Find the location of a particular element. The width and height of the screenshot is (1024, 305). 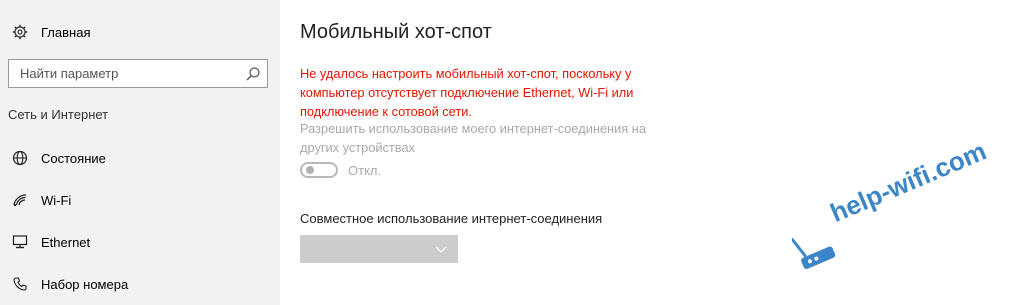

sidebar-item-wifi: Wi-Fi is located at coordinates (41, 200).